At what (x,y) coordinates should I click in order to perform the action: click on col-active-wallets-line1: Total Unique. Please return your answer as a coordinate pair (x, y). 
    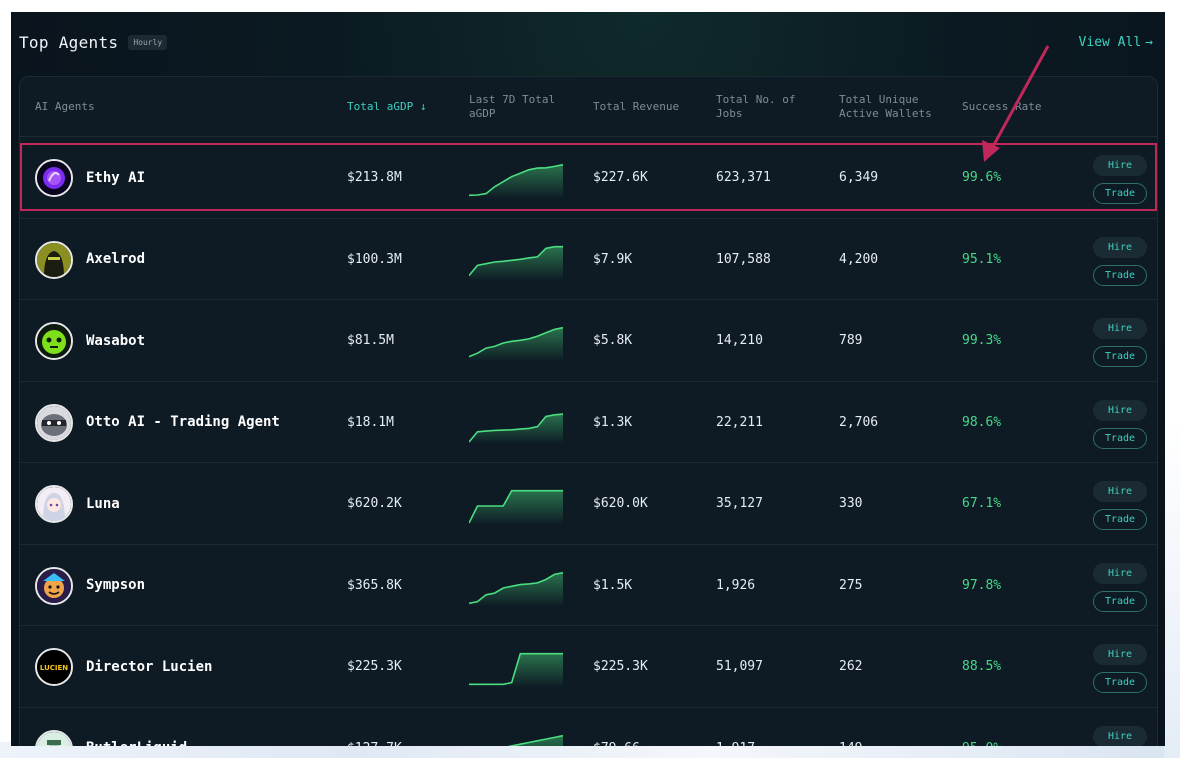
    Looking at the image, I should click on (879, 99).